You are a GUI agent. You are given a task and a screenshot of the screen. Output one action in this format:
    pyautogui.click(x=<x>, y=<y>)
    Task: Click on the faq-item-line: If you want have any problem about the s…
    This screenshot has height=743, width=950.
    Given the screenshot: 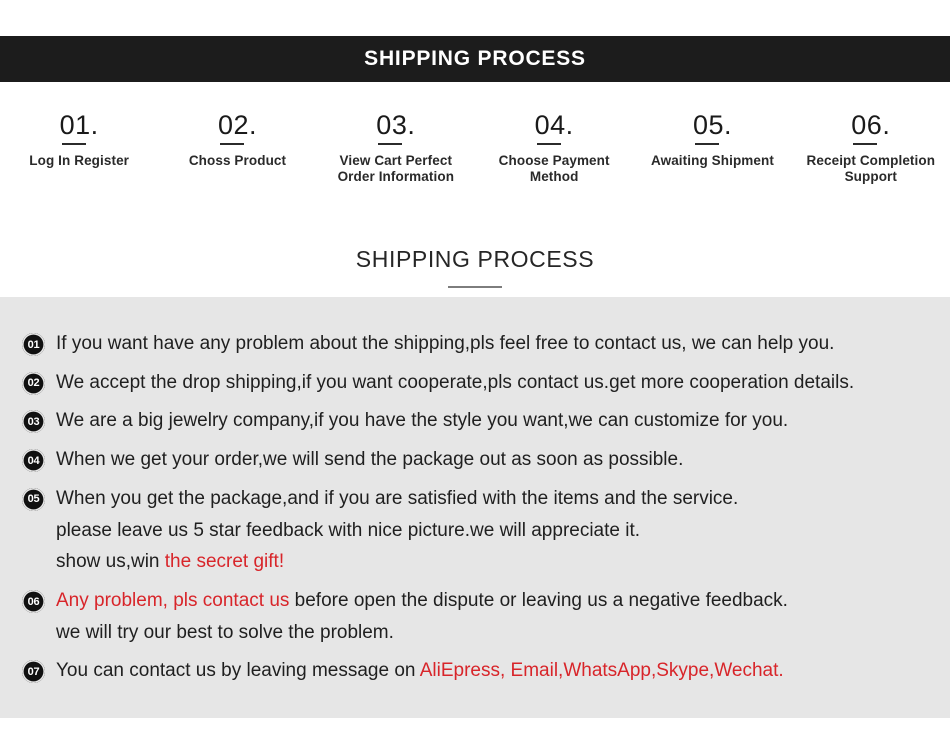 What is the action you would take?
    pyautogui.click(x=492, y=344)
    